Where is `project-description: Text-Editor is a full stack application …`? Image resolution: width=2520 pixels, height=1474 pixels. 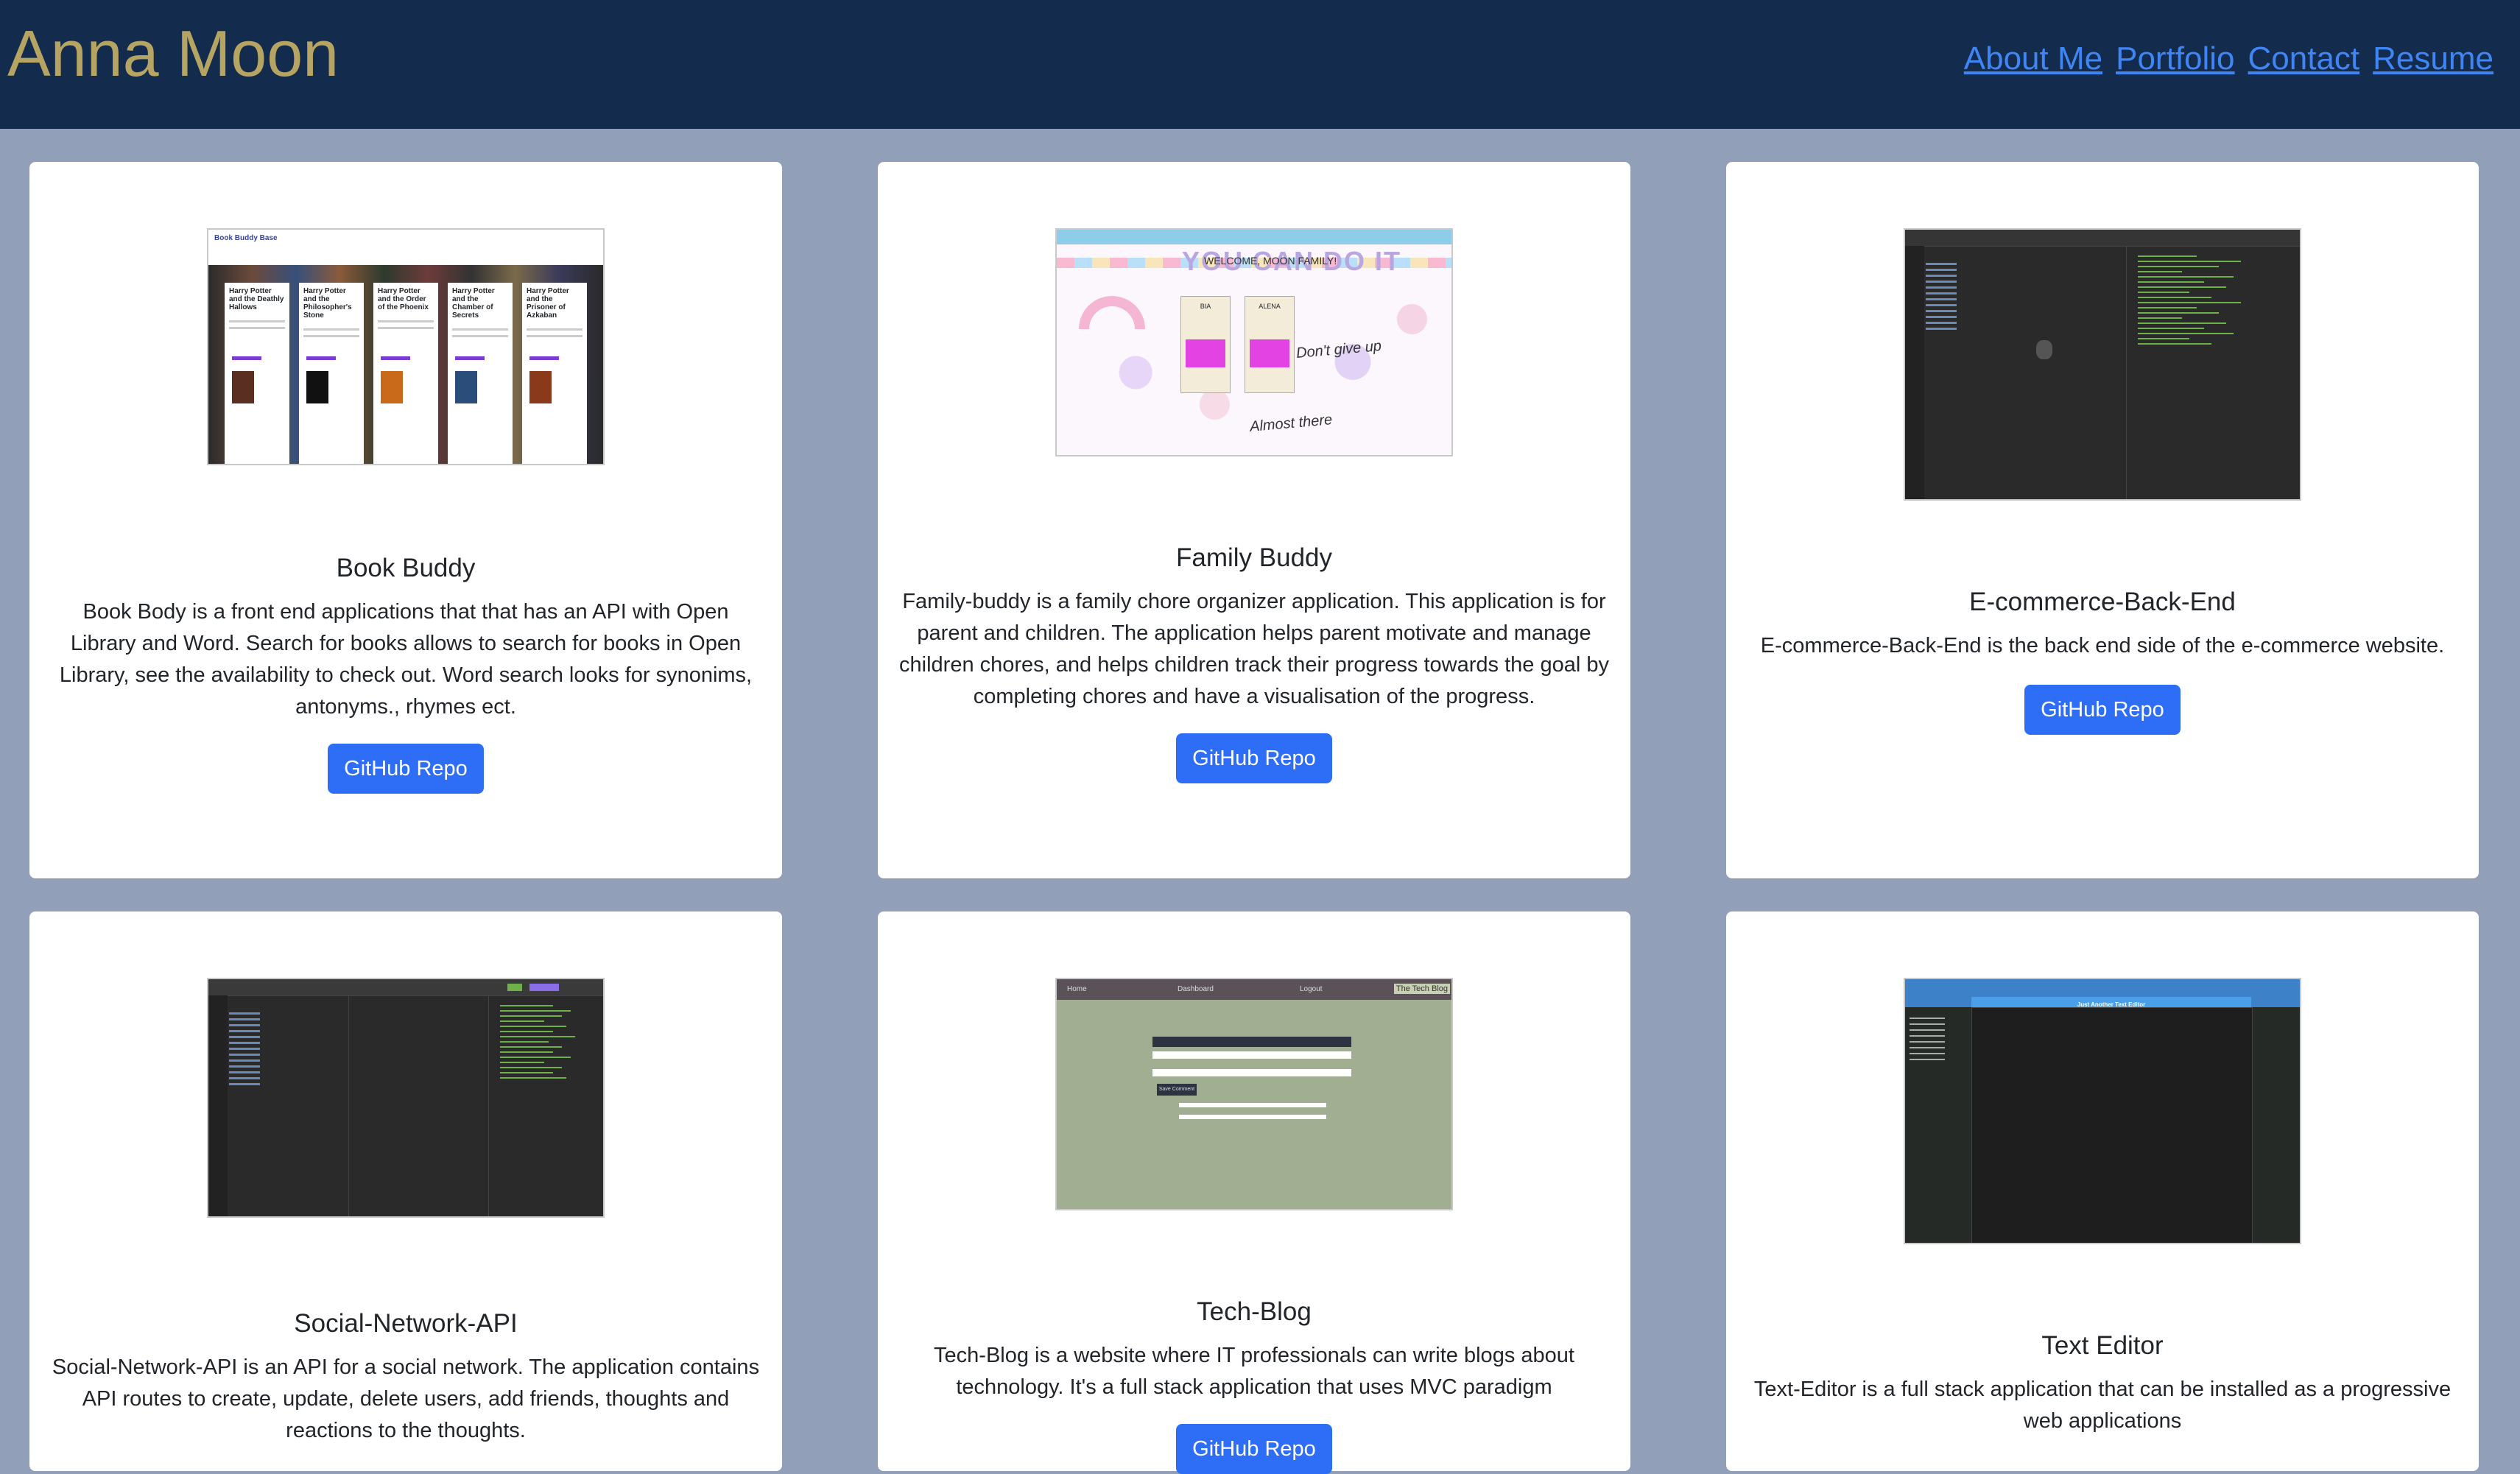 project-description: Text-Editor is a full stack application … is located at coordinates (2102, 1405).